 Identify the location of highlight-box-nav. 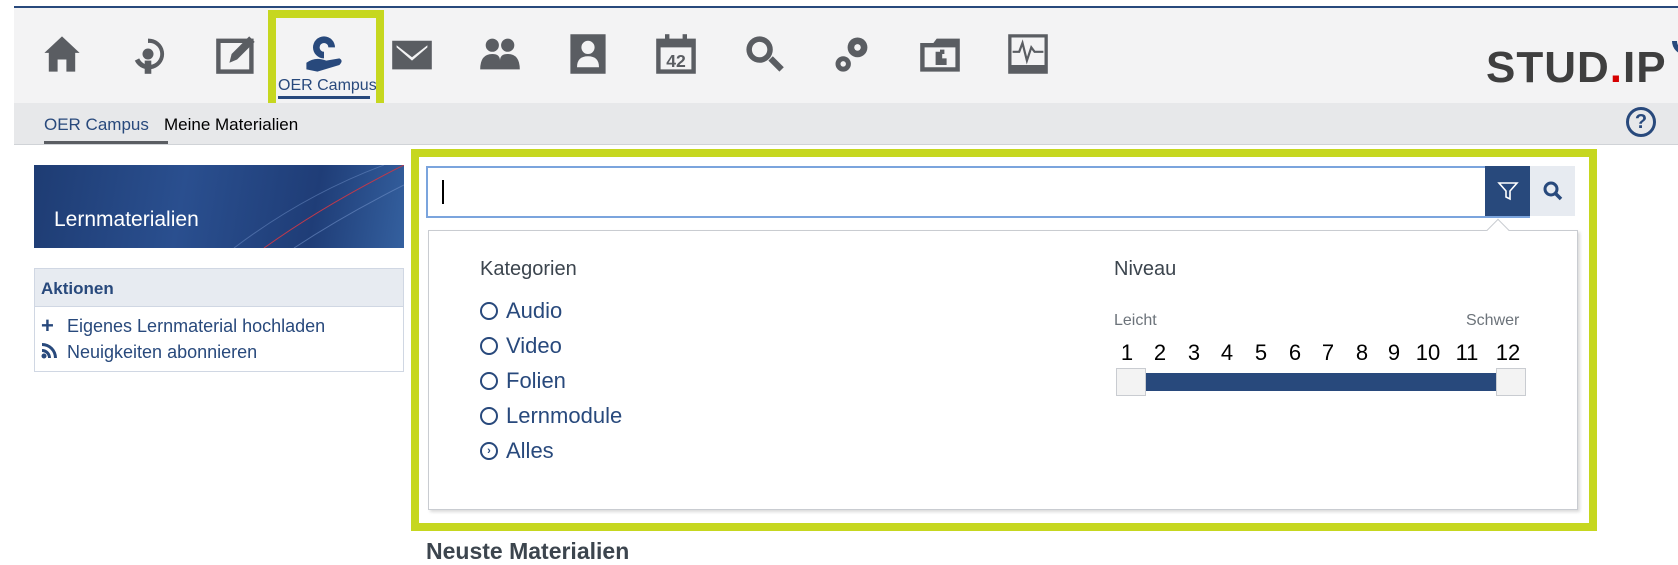
(326, 61).